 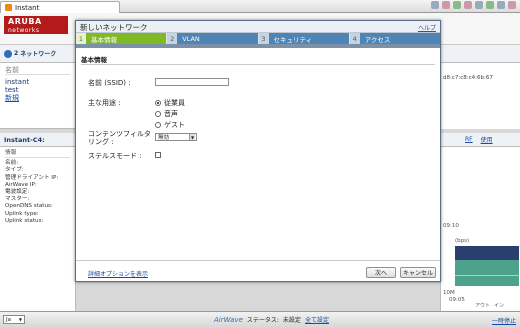 I want to click on info-line: マスター:, so click(x=17, y=199).